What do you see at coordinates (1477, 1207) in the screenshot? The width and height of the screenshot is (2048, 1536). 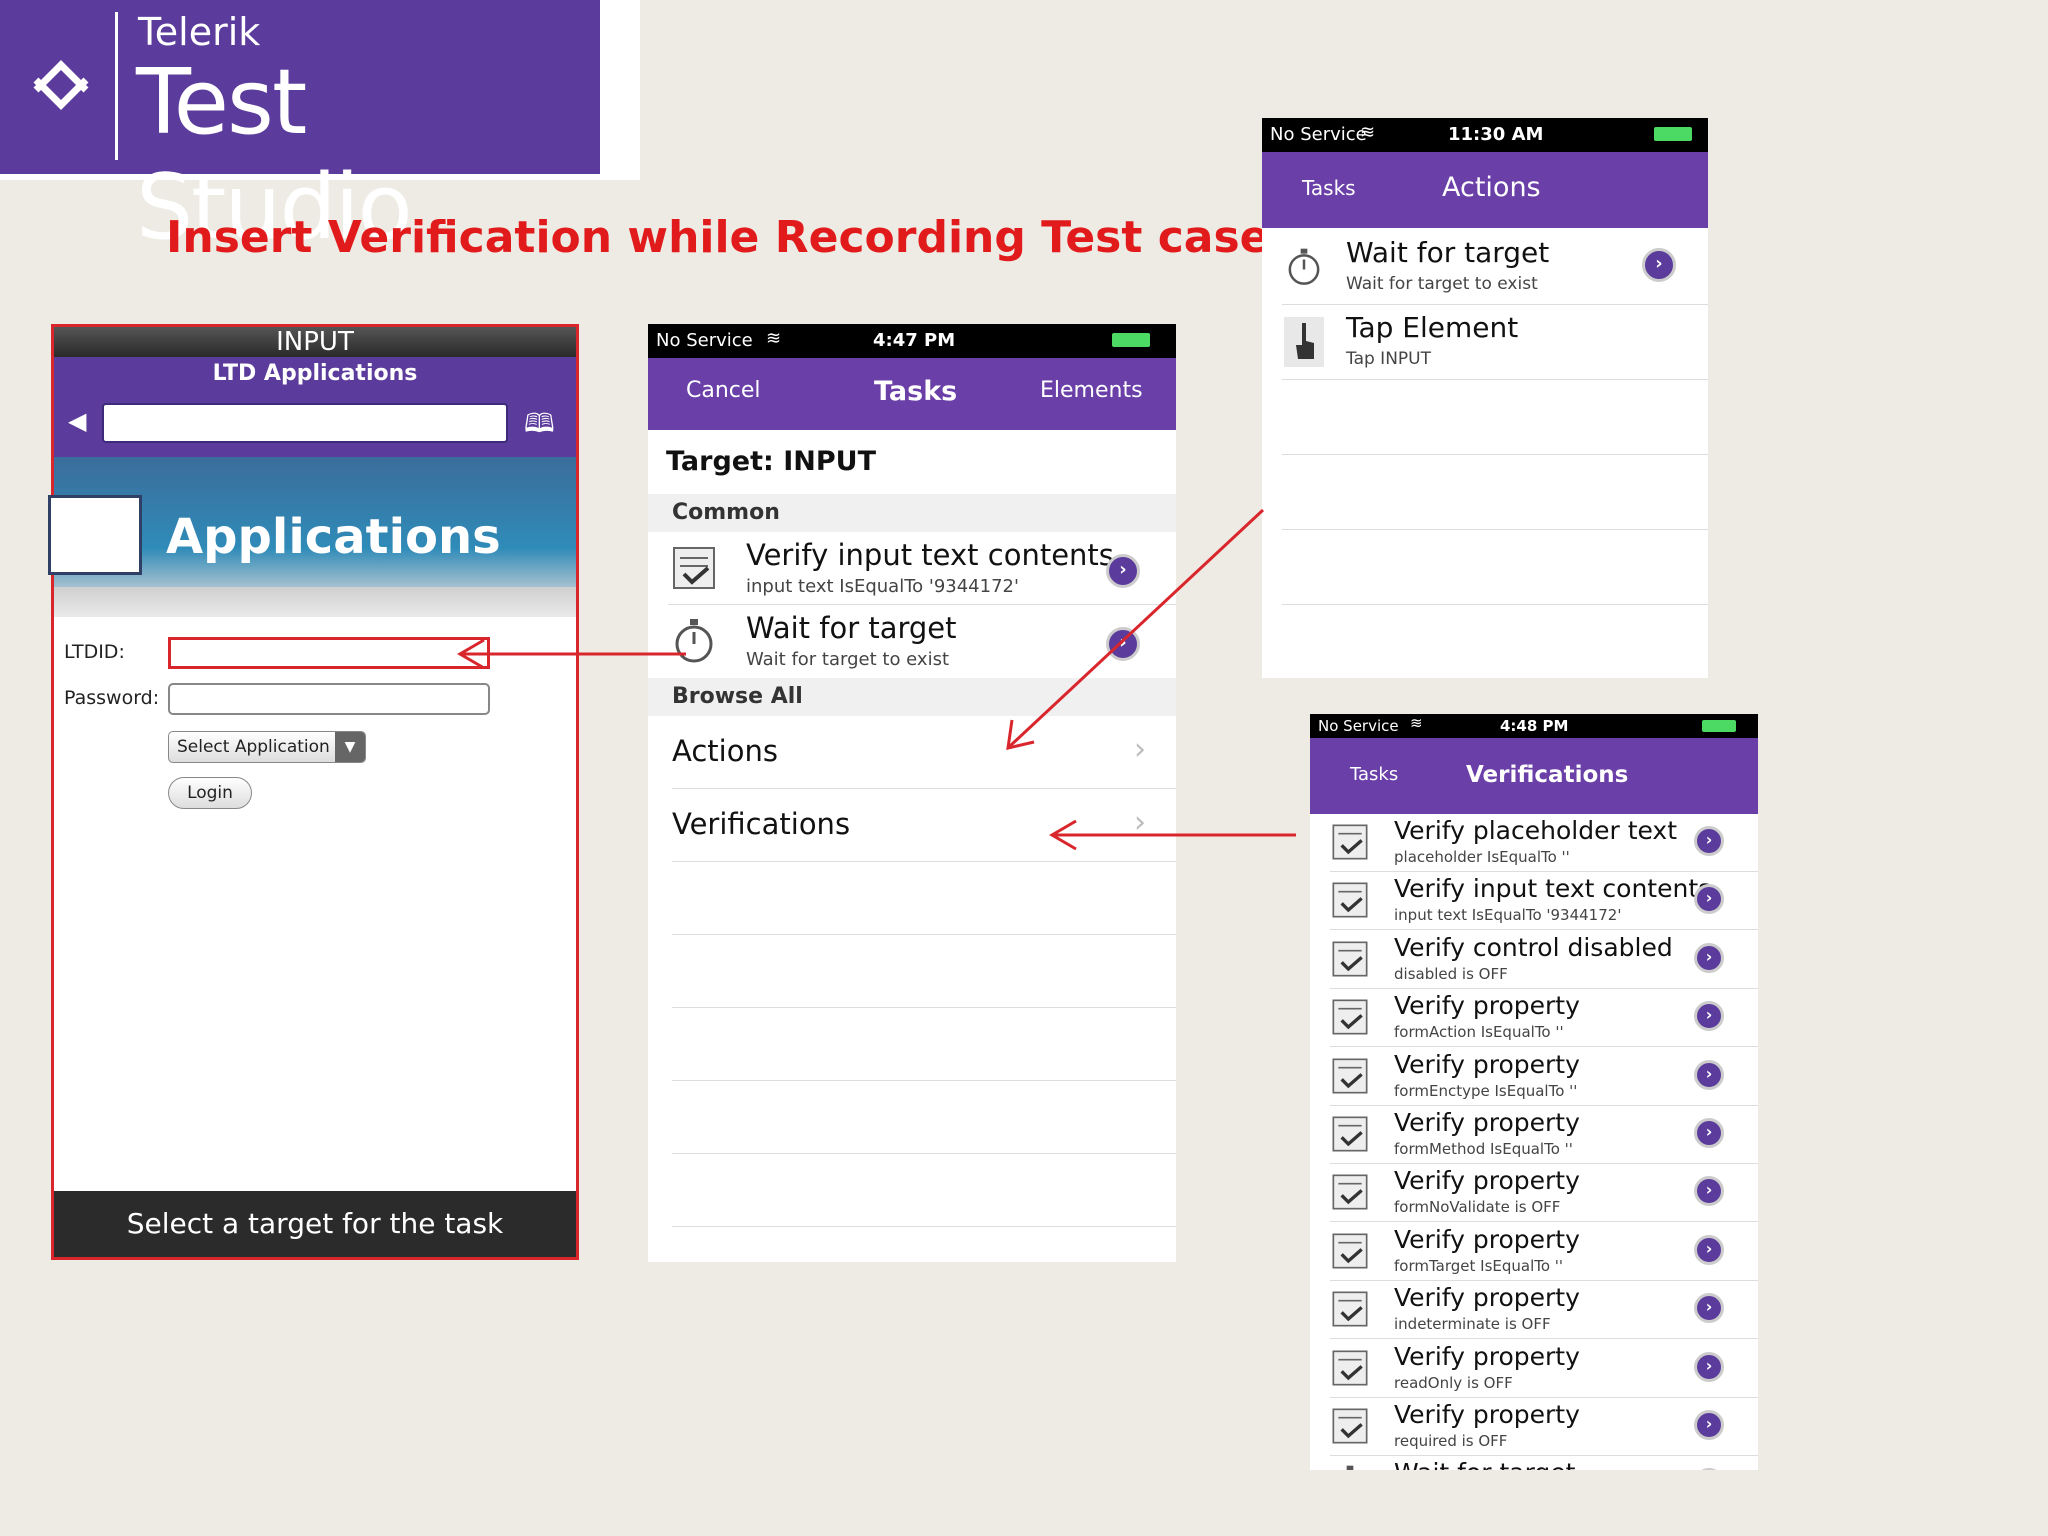 I see `verification-subtitle: formNoValidate is OFF` at bounding box center [1477, 1207].